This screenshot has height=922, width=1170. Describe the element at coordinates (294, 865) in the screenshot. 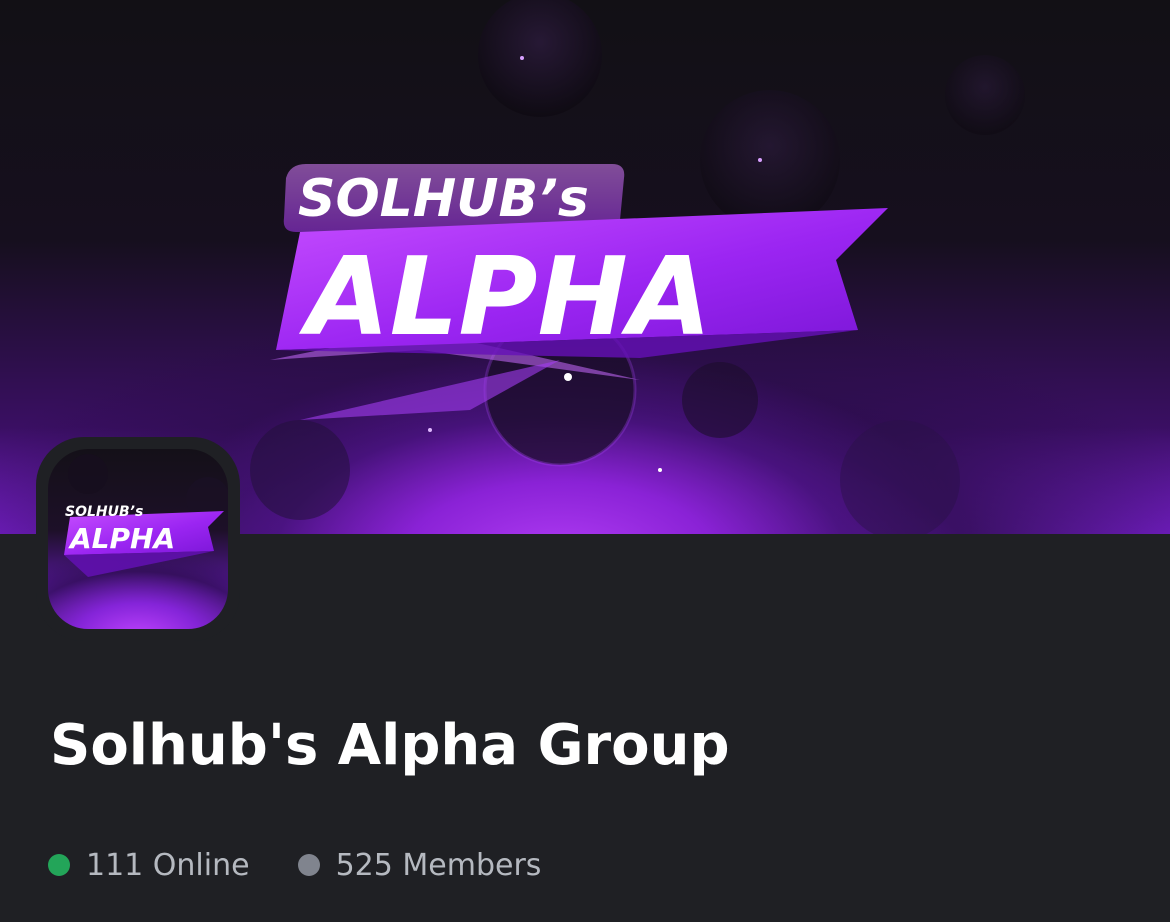

I see `server-stats: 111 Online 525 Members` at that location.